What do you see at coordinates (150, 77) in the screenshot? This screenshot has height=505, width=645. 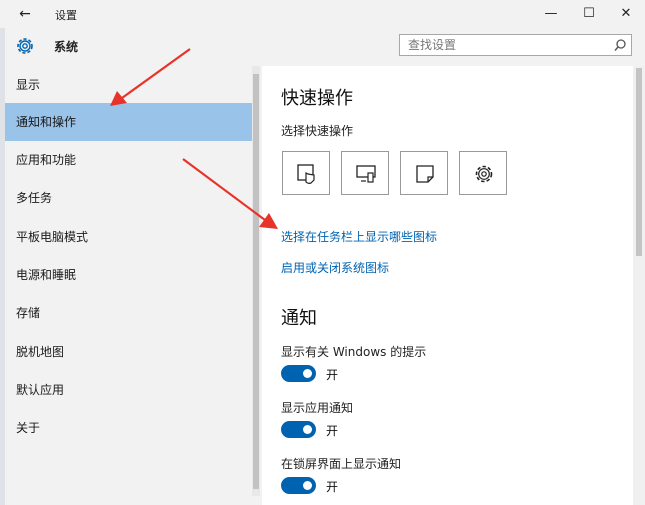 I see `annotation-arrow-sidebar` at bounding box center [150, 77].